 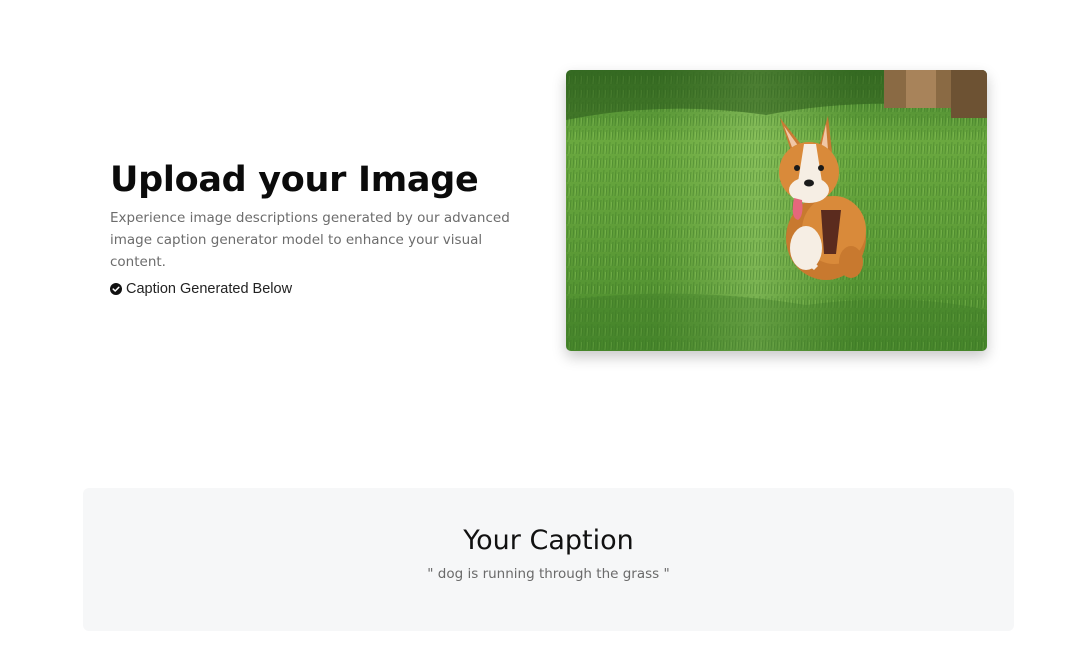 What do you see at coordinates (209, 289) in the screenshot?
I see `status-text: Caption Generated Below` at bounding box center [209, 289].